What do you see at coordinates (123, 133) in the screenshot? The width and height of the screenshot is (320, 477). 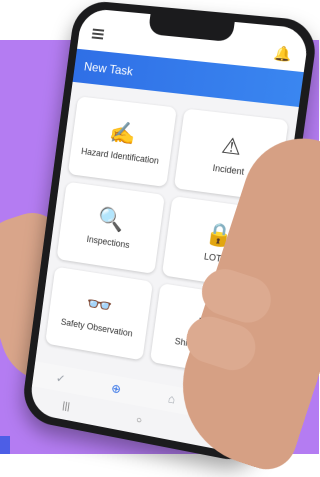 I see `clipboard-icon: ✍` at bounding box center [123, 133].